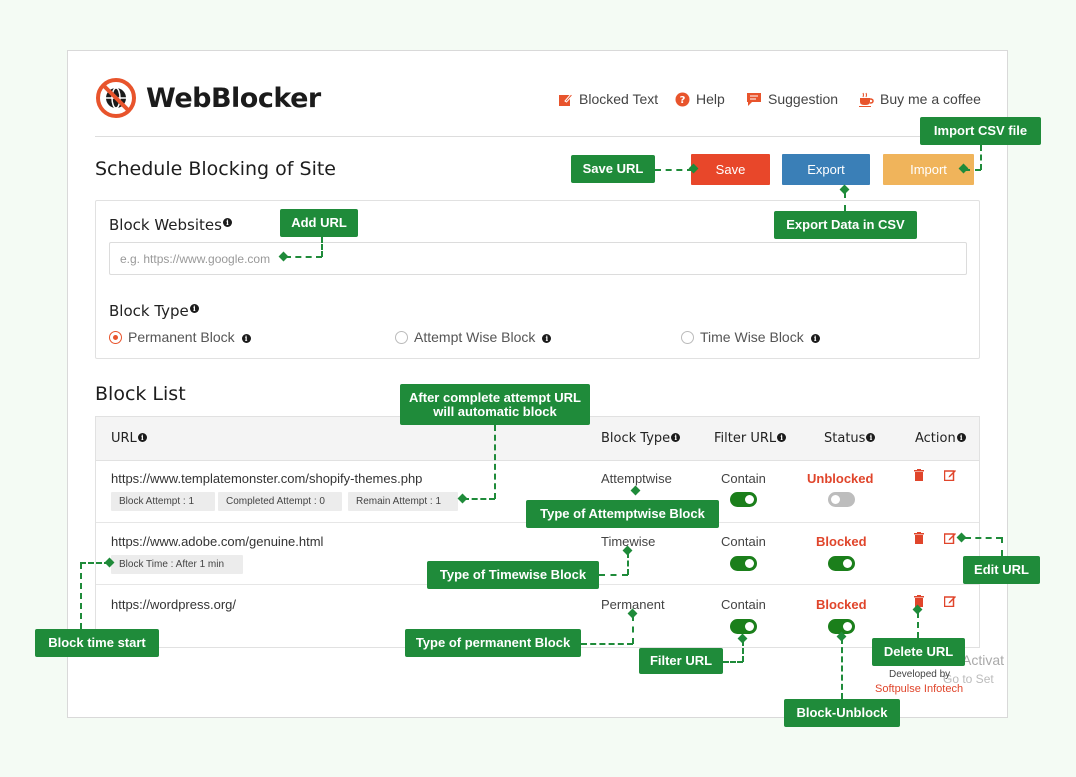 Image resolution: width=1076 pixels, height=777 pixels. Describe the element at coordinates (319, 223) in the screenshot. I see `callout-add-url: Add URL` at that location.